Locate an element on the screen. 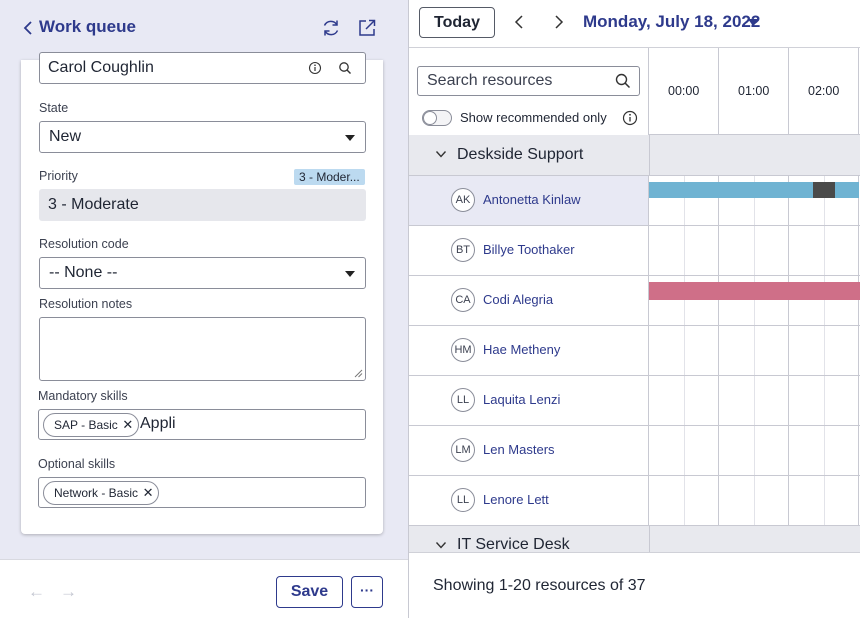  avatar: LM is located at coordinates (463, 450).